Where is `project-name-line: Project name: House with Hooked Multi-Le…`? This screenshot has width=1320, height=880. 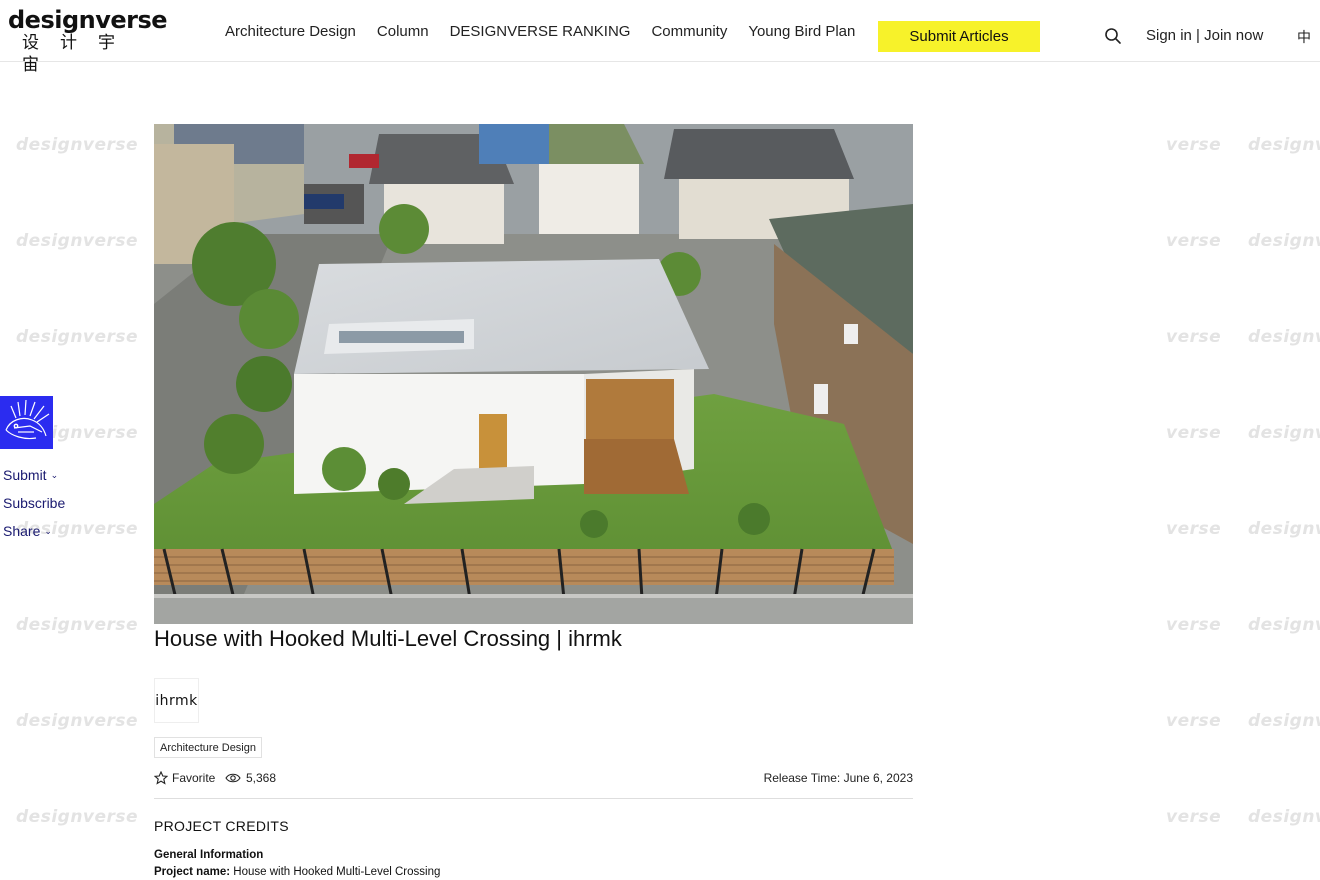 project-name-line: Project name: House with Hooked Multi-Le… is located at coordinates (297, 872).